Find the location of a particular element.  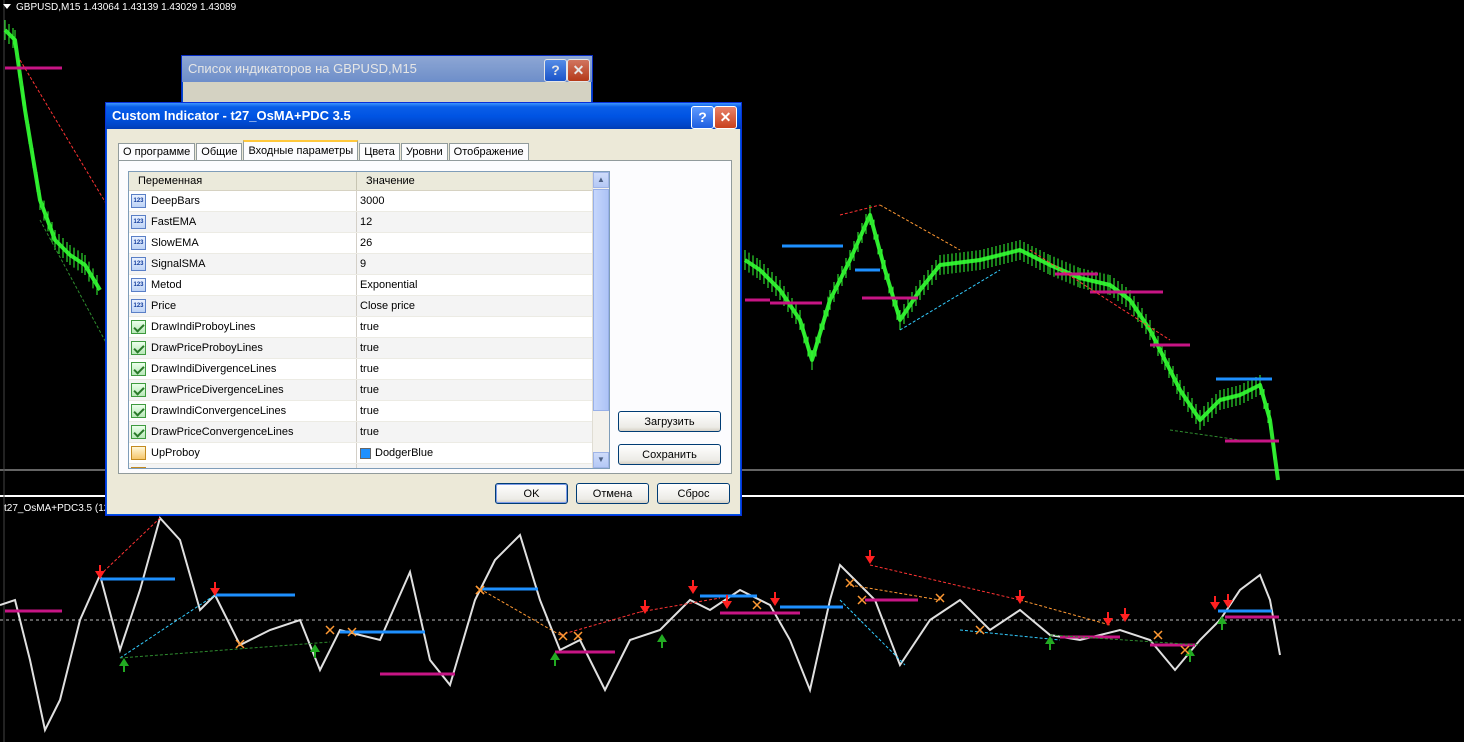

parameter-value: Exponential is located at coordinates (389, 285).